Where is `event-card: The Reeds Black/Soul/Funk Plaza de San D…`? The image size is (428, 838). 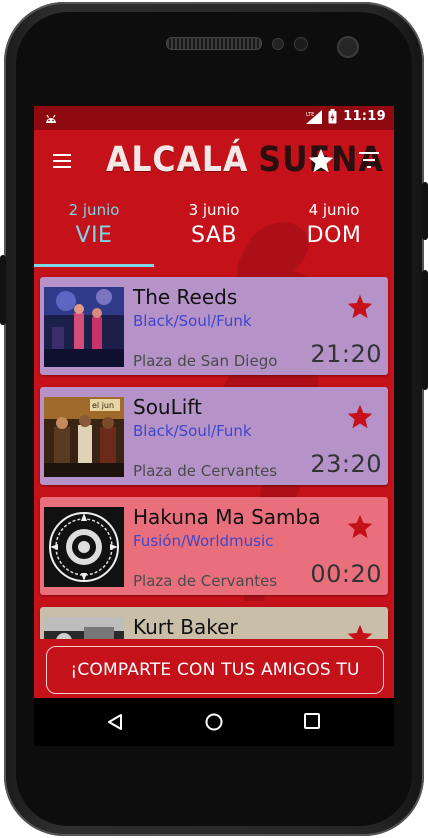
event-card: The Reeds Black/Soul/Funk Plaza de San D… is located at coordinates (214, 326).